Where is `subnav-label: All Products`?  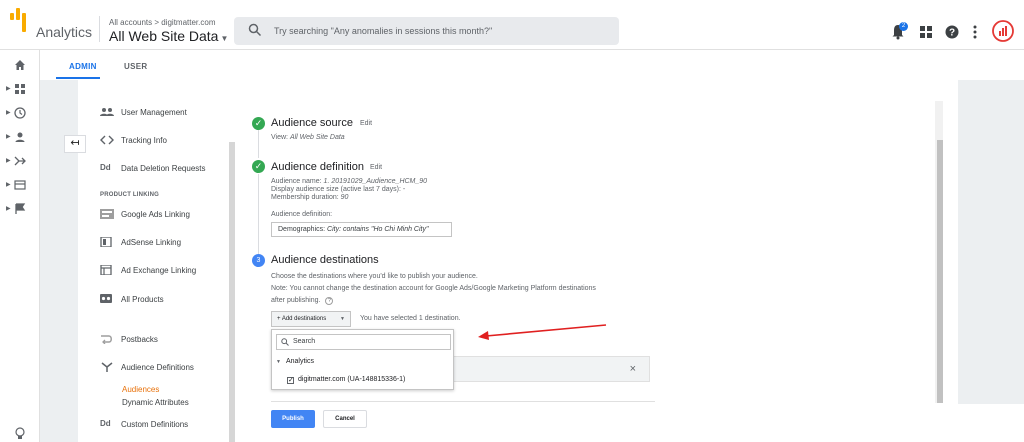 subnav-label: All Products is located at coordinates (142, 299).